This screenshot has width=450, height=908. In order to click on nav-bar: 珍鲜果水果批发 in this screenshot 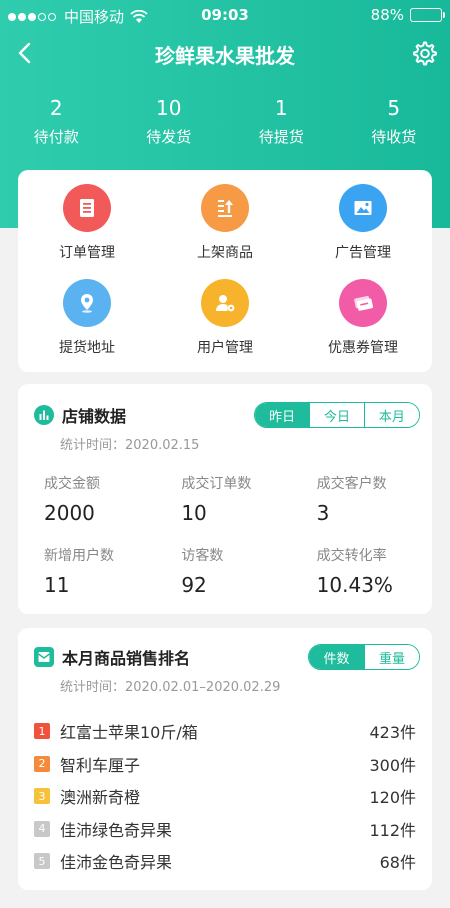, I will do `click(225, 53)`.